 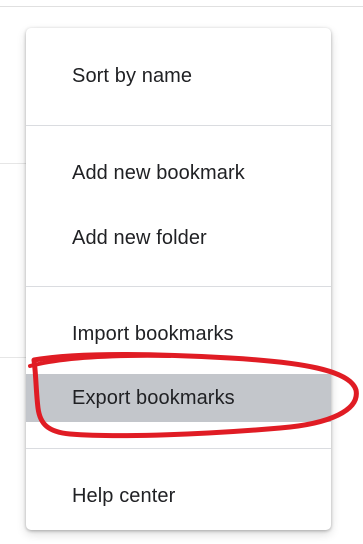 What do you see at coordinates (178, 173) in the screenshot?
I see `menu-item-add-new-bookmark: Add new bookmark` at bounding box center [178, 173].